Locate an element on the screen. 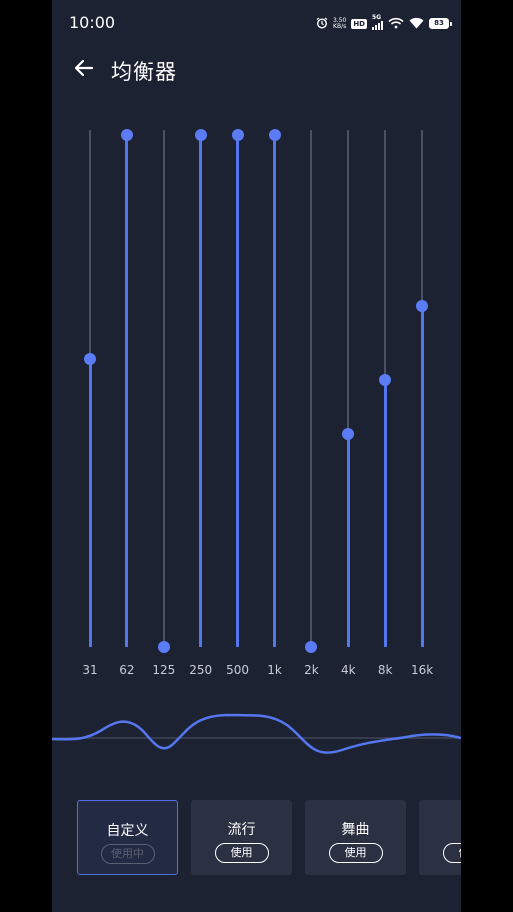  preset-card: 流行 使用 is located at coordinates (241, 837).